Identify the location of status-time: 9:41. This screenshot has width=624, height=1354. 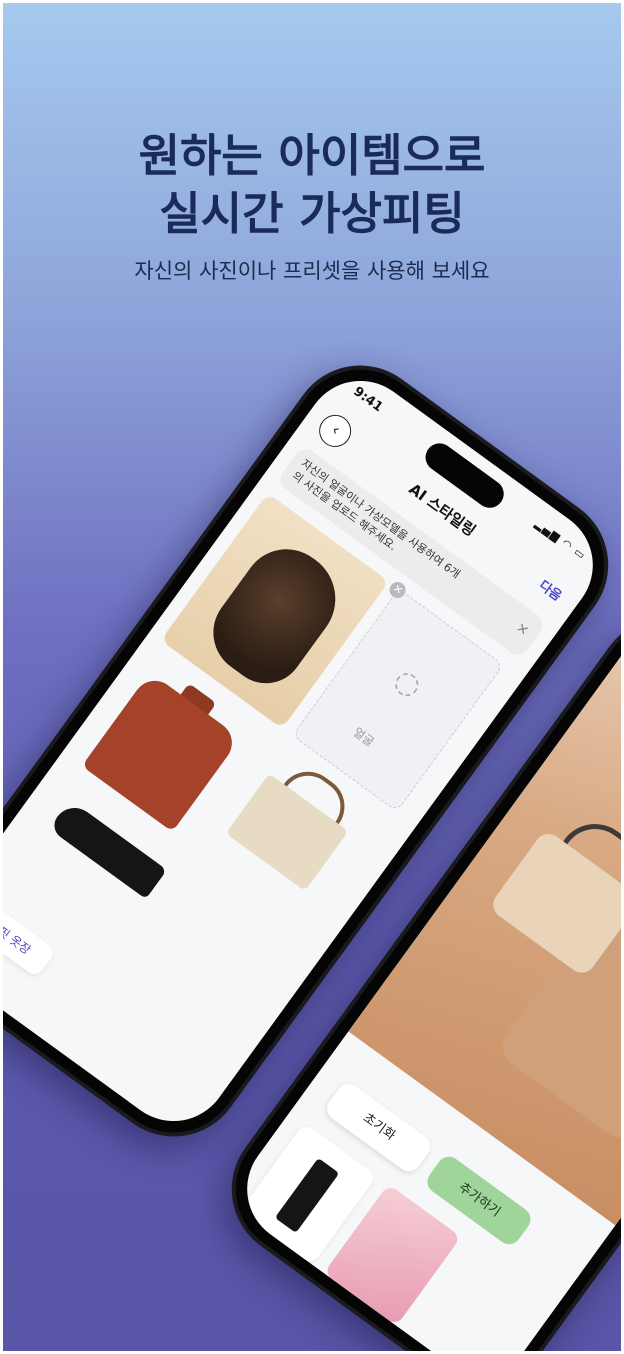
(368, 400).